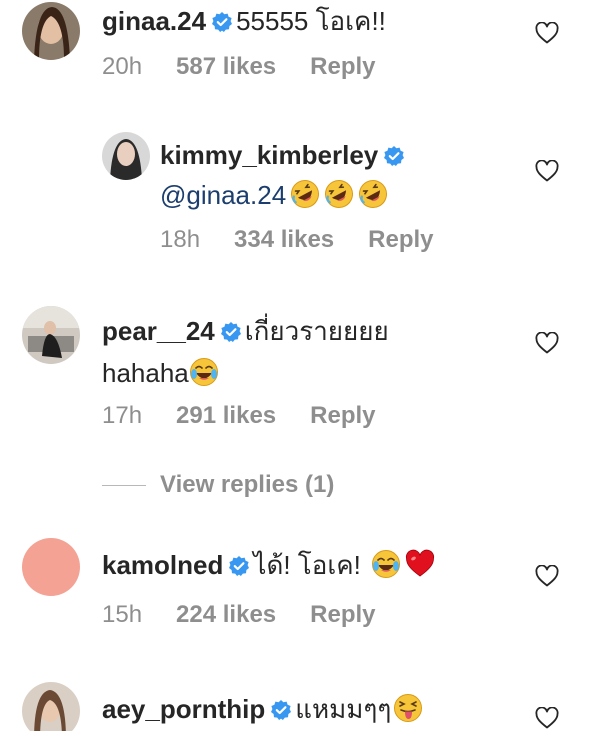  I want to click on comment-username: pear__24, so click(158, 331).